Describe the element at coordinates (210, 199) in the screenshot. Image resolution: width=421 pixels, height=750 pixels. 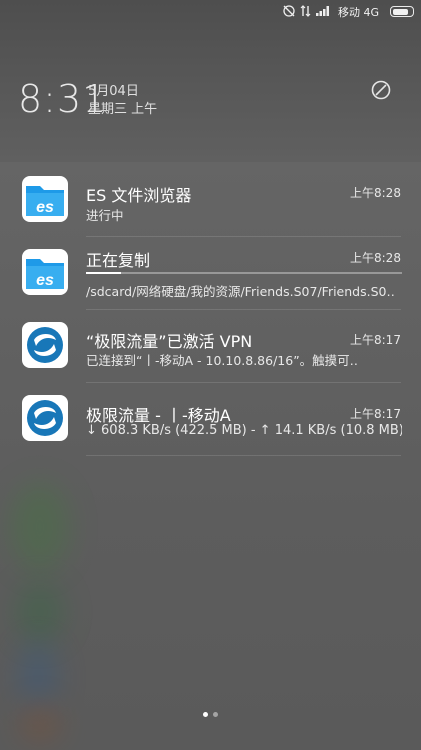
I see `notification-es-file-explorer: es ES 文件浏览器 进行中 上午8:28` at that location.